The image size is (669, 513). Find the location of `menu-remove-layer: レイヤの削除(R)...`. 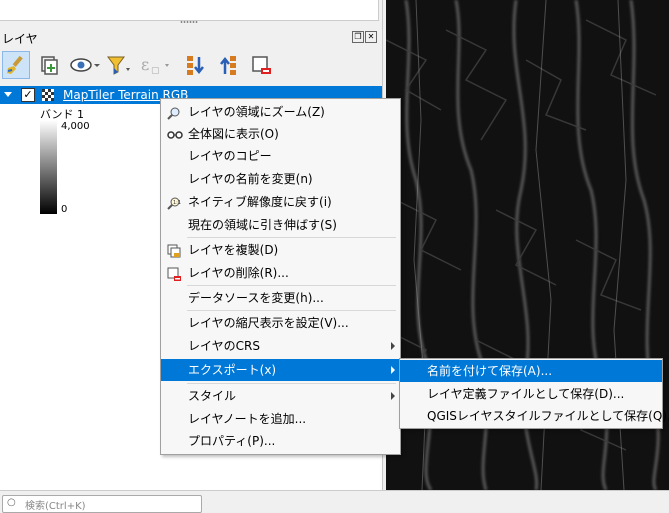

menu-remove-layer: レイヤの削除(R)... is located at coordinates (280, 273).